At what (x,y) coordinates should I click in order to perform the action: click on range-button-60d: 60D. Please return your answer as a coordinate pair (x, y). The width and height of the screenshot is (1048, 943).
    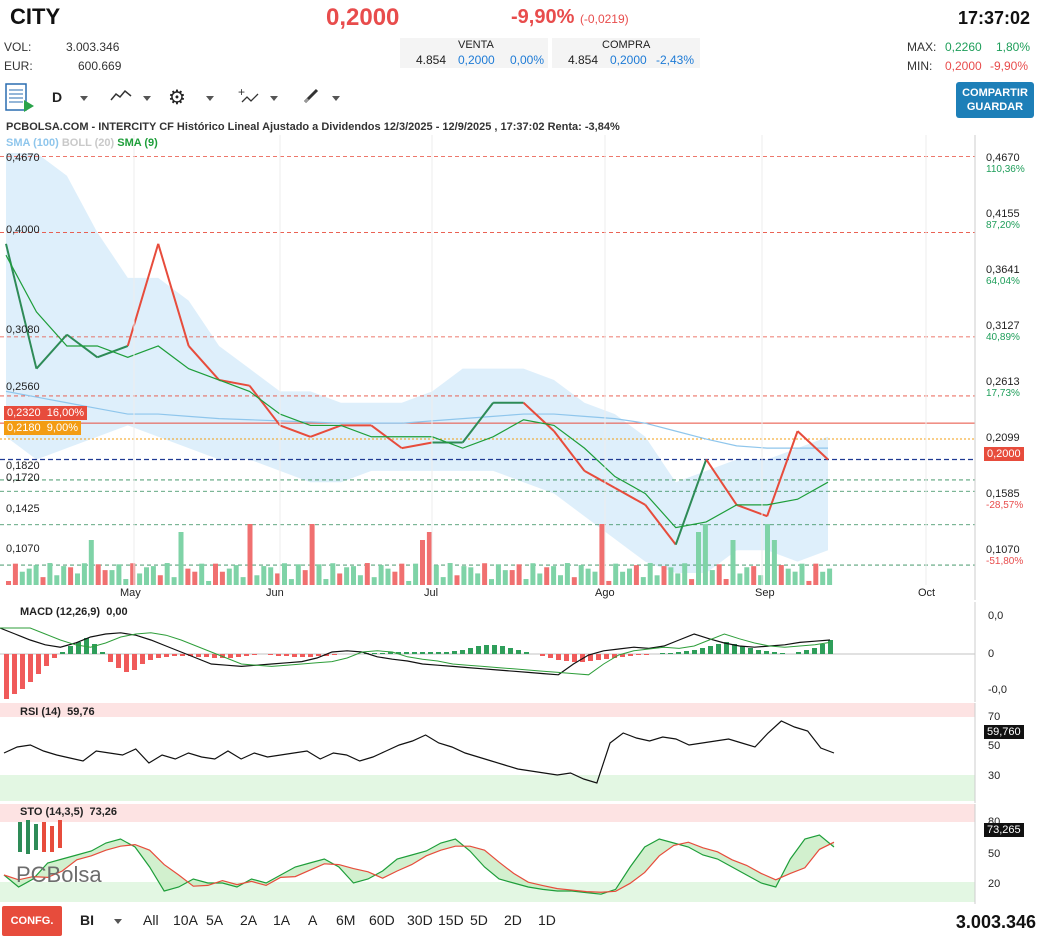
    Looking at the image, I should click on (382, 920).